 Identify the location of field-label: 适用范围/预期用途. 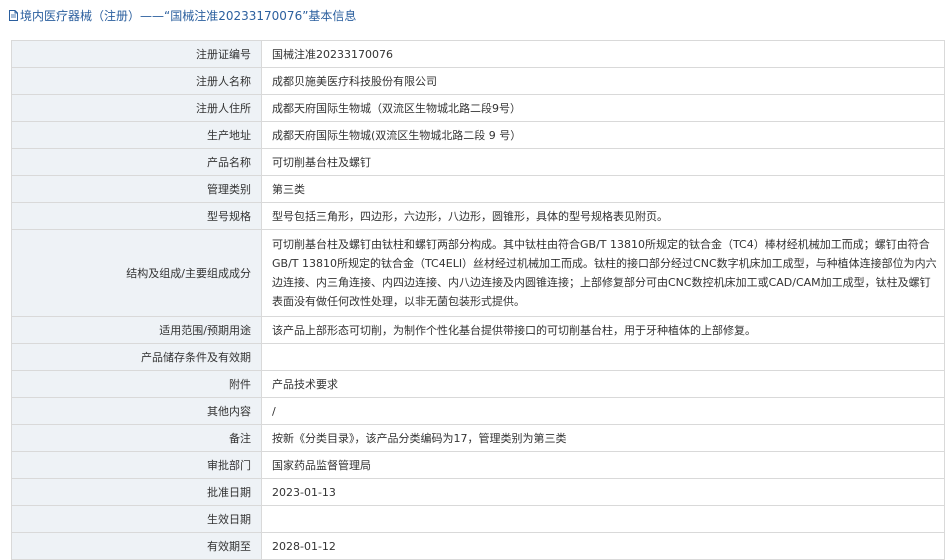
(136, 330).